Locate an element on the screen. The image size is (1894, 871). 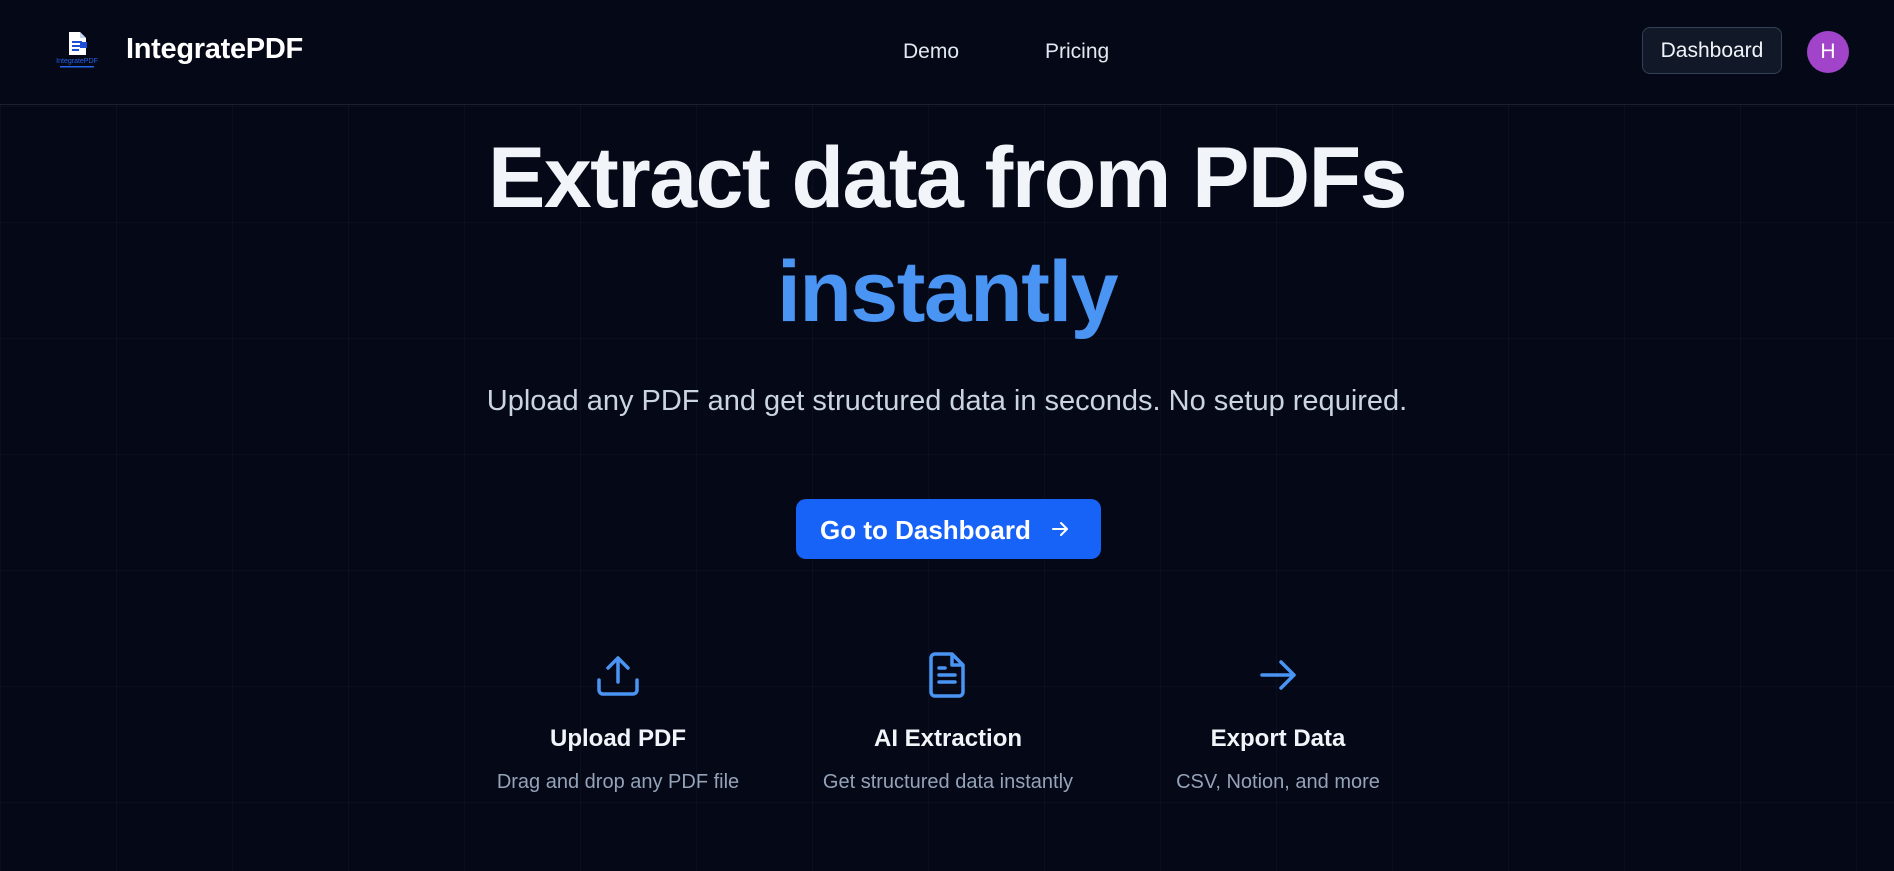
upload-icon is located at coordinates (618, 676).